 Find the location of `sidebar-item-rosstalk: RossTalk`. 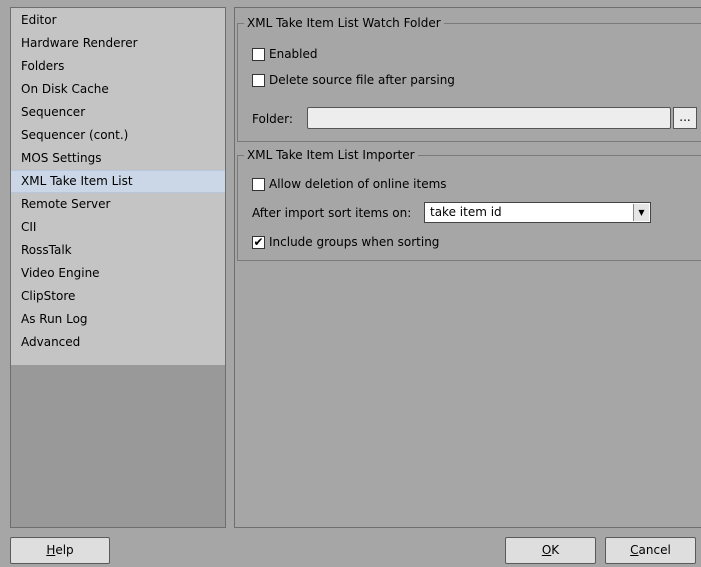

sidebar-item-rosstalk: RossTalk is located at coordinates (118, 250).